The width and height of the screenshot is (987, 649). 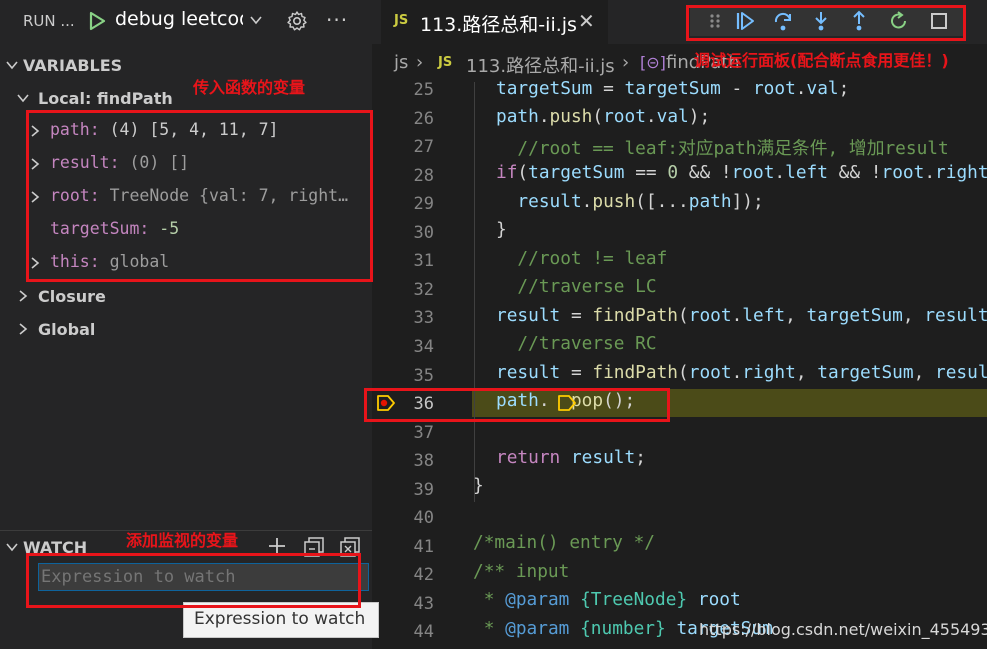 I want to click on annotation-box-current-line, so click(x=517, y=405).